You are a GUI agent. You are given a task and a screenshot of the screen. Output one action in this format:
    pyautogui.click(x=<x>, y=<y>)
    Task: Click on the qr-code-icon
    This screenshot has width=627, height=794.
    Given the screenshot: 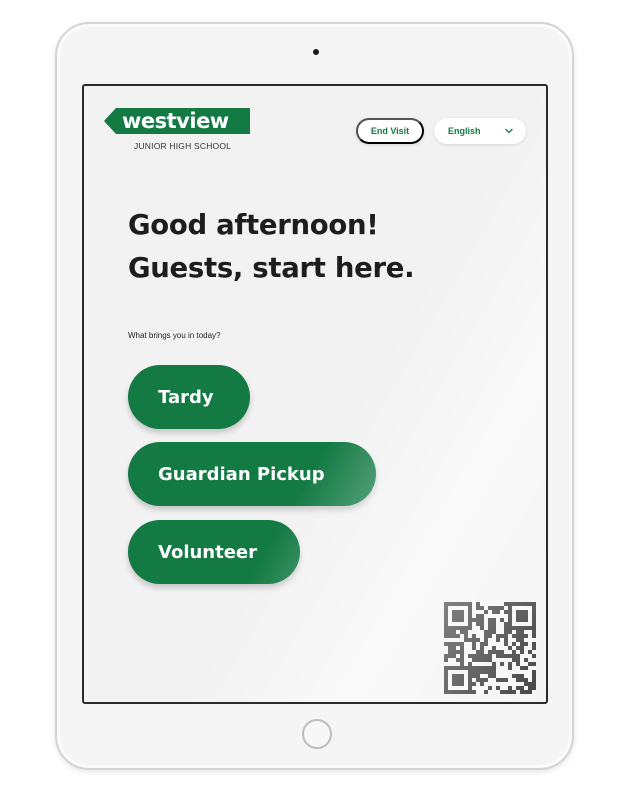 What is the action you would take?
    pyautogui.click(x=490, y=648)
    